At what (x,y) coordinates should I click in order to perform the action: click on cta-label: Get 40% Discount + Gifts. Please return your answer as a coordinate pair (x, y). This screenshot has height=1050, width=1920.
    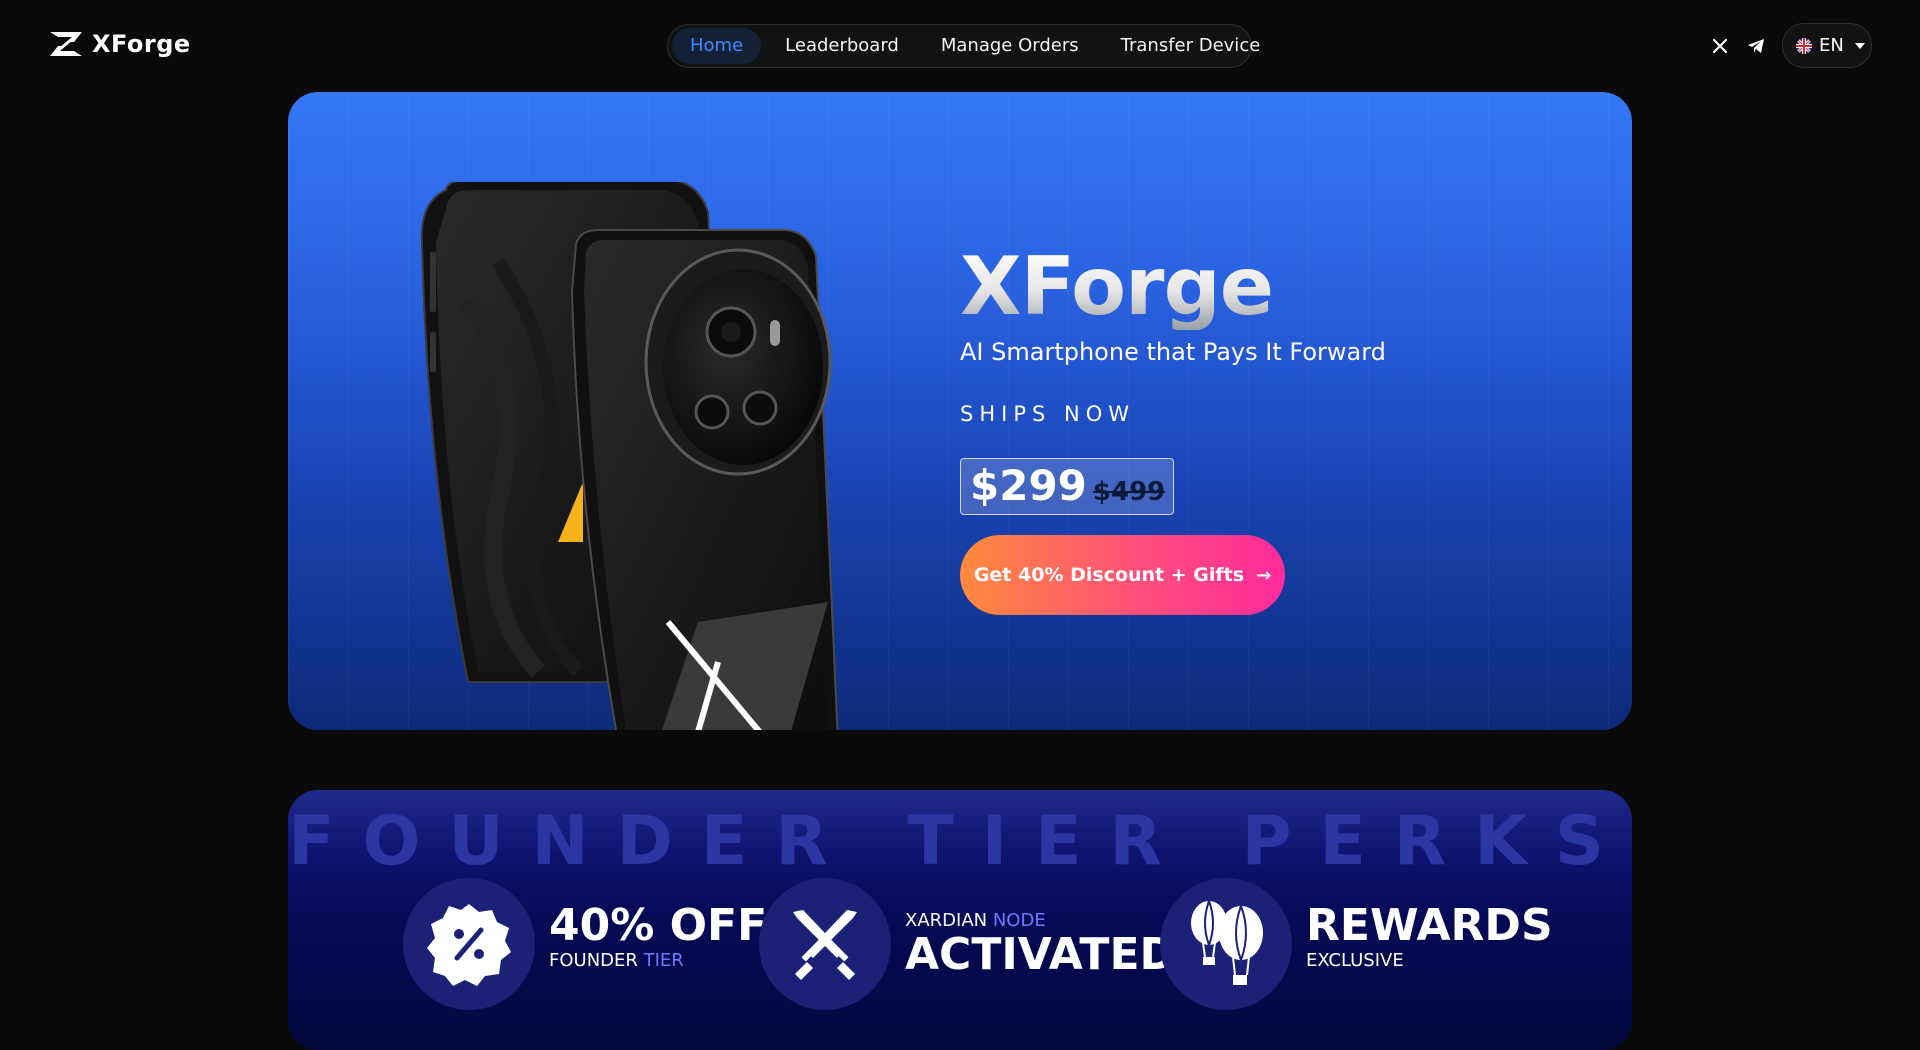
    Looking at the image, I should click on (1109, 575).